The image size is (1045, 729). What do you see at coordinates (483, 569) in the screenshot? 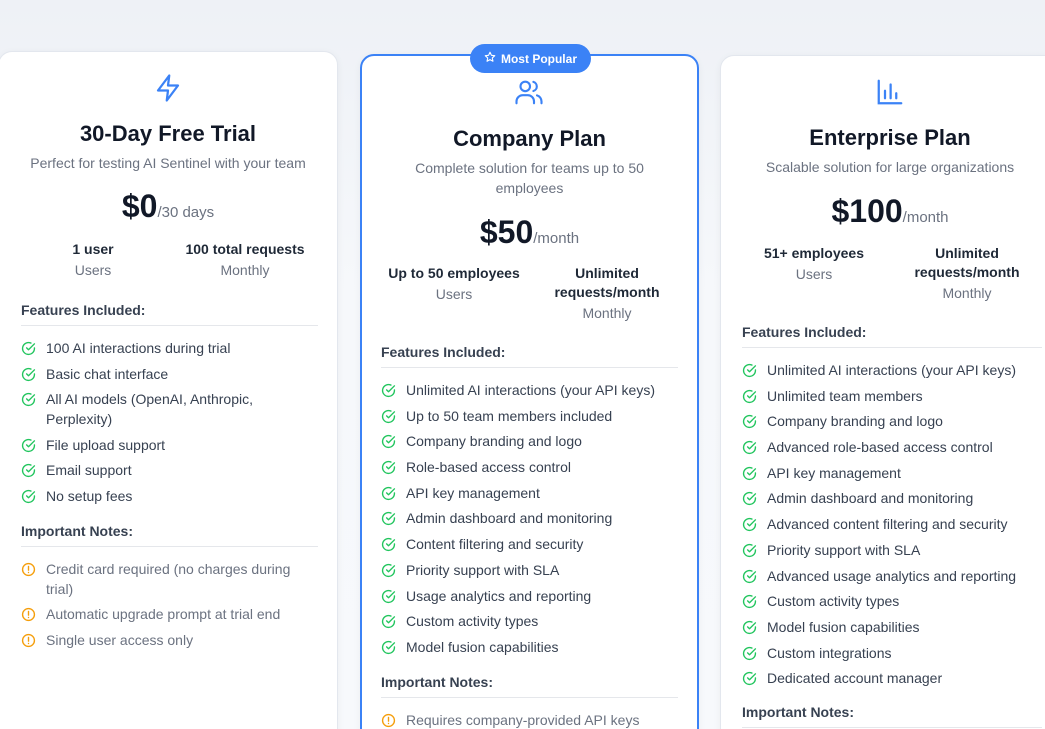
I see `feature-text: Priority support with SLA` at bounding box center [483, 569].